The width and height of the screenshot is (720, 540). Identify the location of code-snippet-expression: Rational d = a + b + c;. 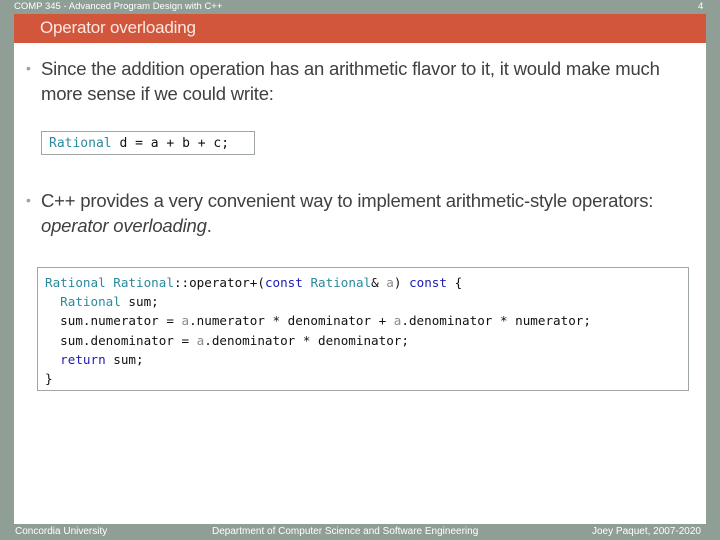
(148, 143).